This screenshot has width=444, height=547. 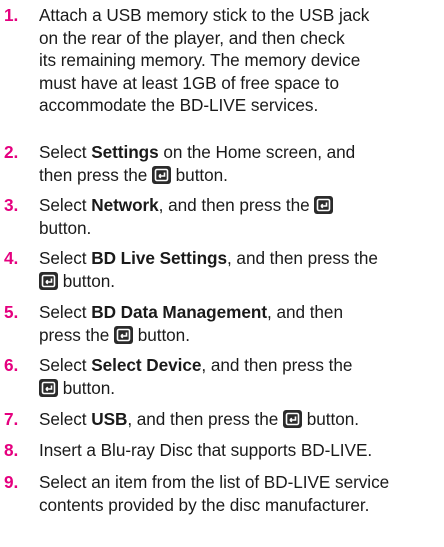 What do you see at coordinates (11, 365) in the screenshot?
I see `step-number: 6.` at bounding box center [11, 365].